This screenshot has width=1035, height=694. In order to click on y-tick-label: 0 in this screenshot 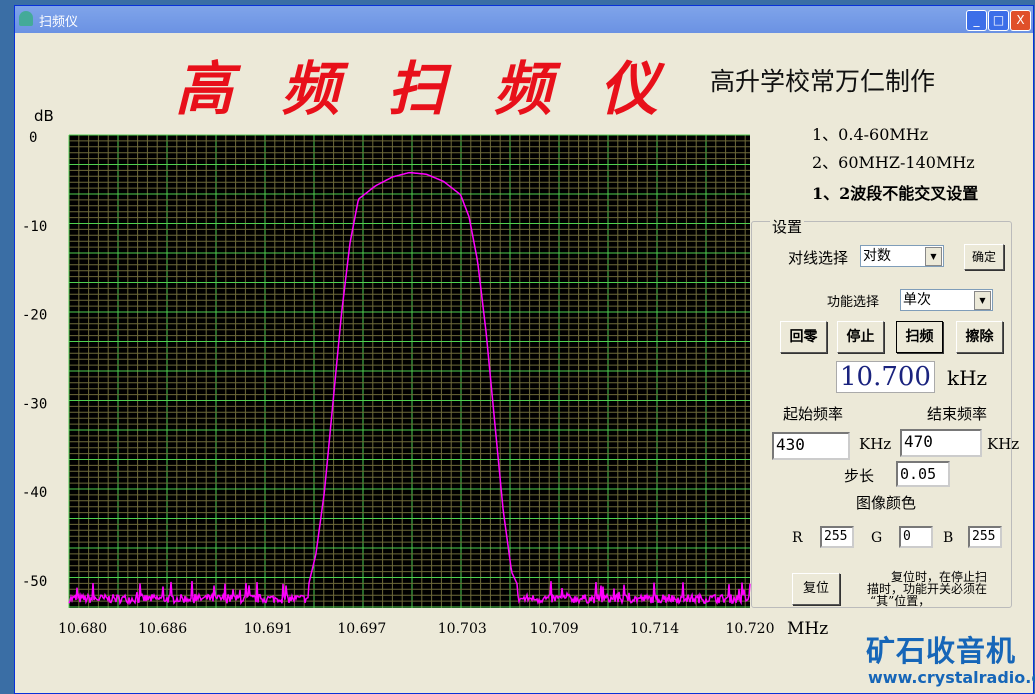, I will do `click(33, 138)`.